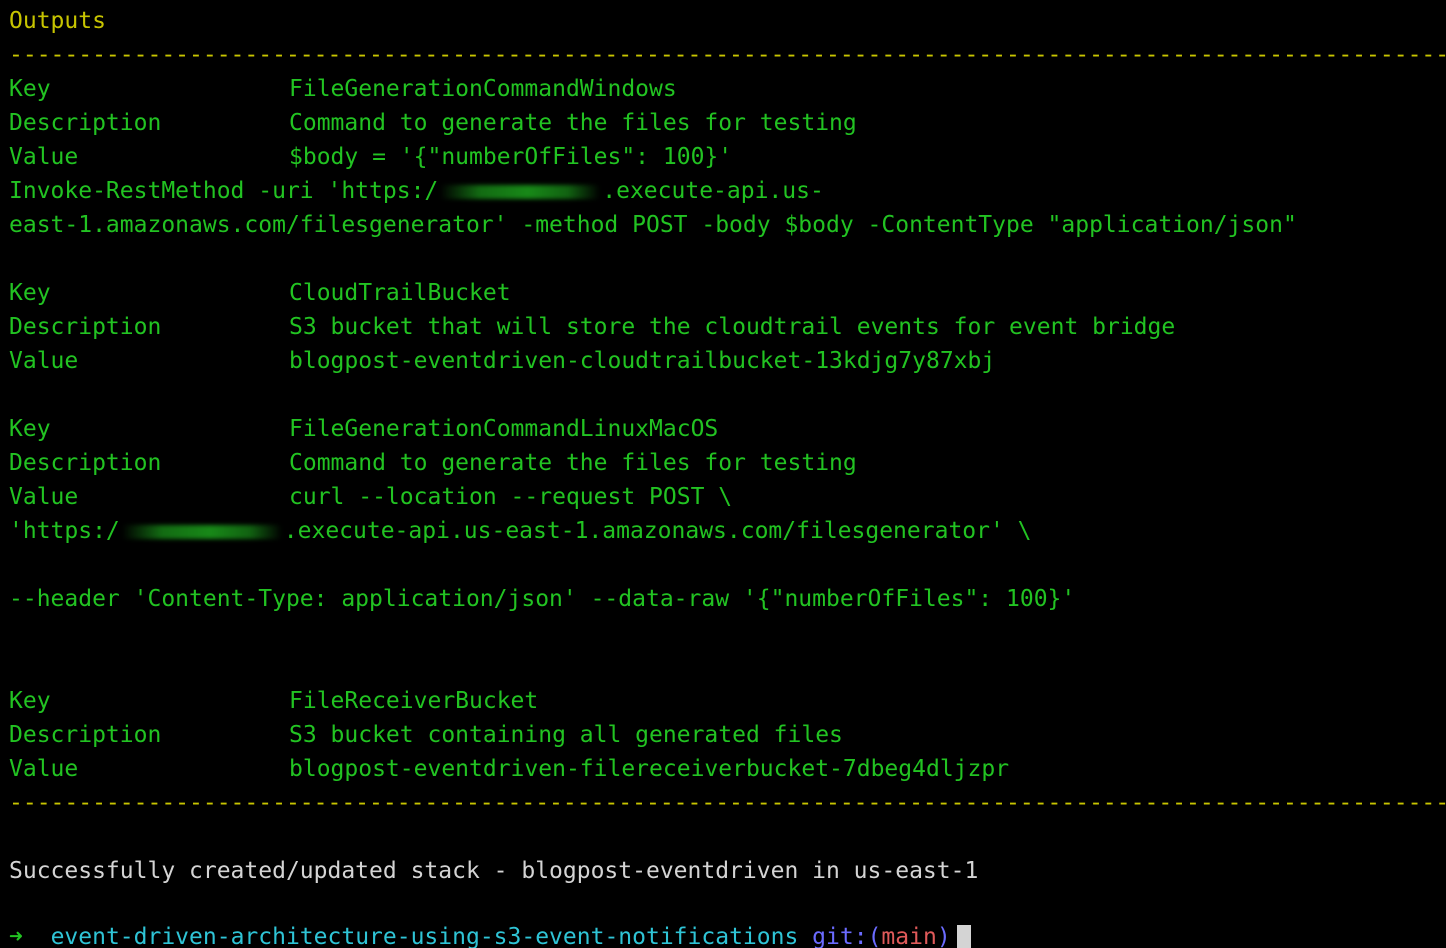 This screenshot has height=948, width=1446. I want to click on key-value: FileReceiverBucket, so click(414, 701).